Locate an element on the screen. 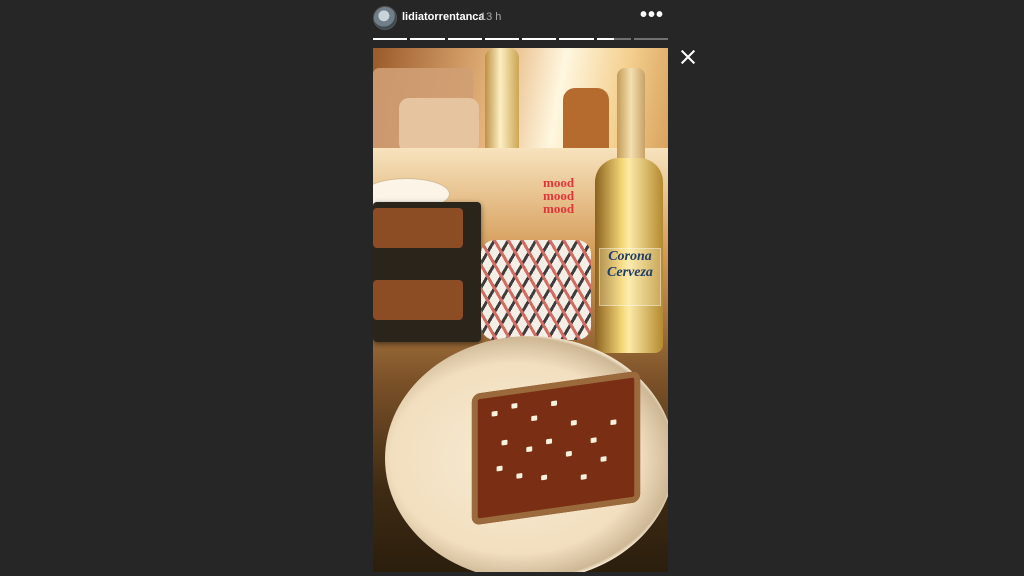 This screenshot has width=1024, height=576. sticker-line: mood is located at coordinates (559, 208).